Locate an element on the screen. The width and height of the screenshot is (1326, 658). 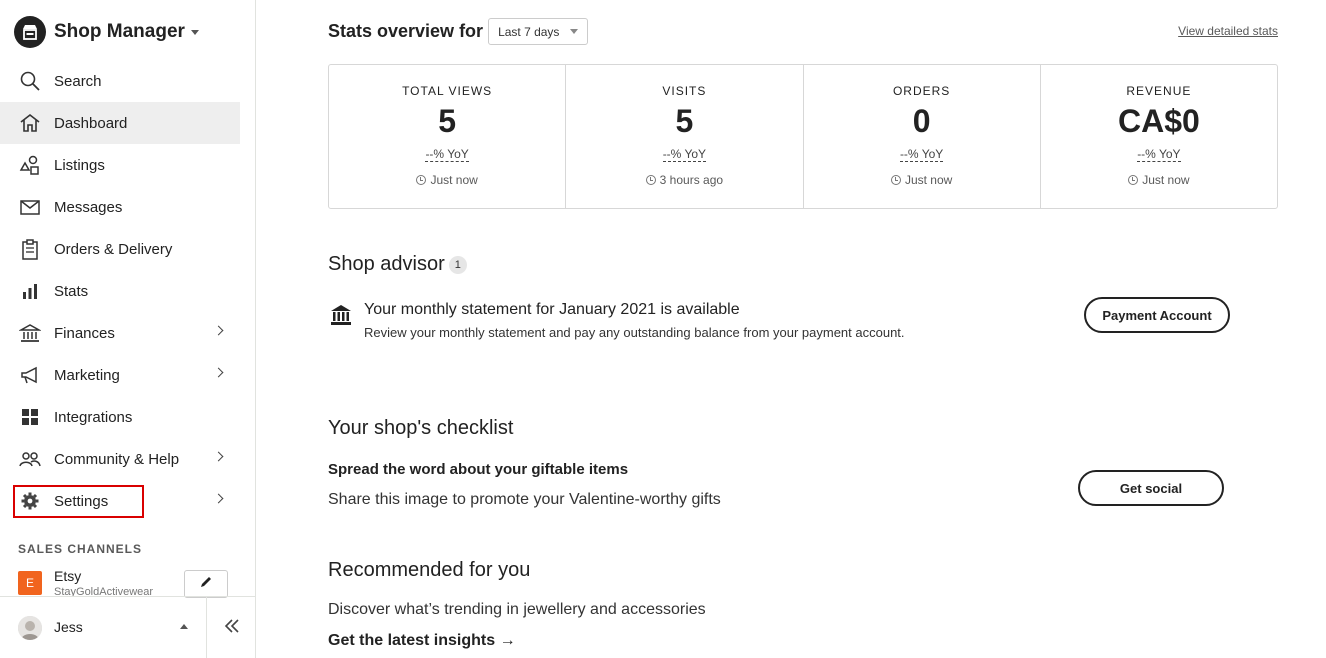
megaphone-icon is located at coordinates (30, 375).